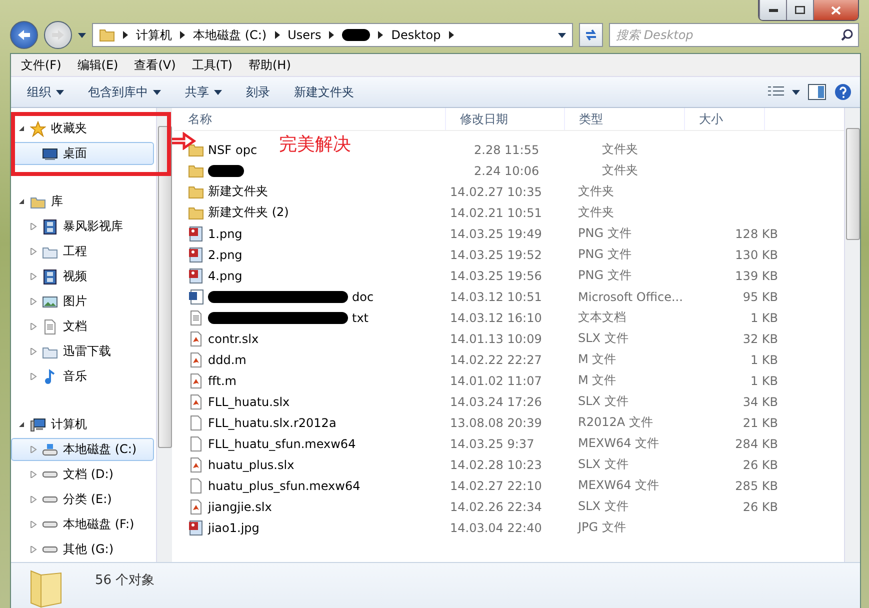  Describe the element at coordinates (725, 119) in the screenshot. I see `column-header: 大小` at that location.